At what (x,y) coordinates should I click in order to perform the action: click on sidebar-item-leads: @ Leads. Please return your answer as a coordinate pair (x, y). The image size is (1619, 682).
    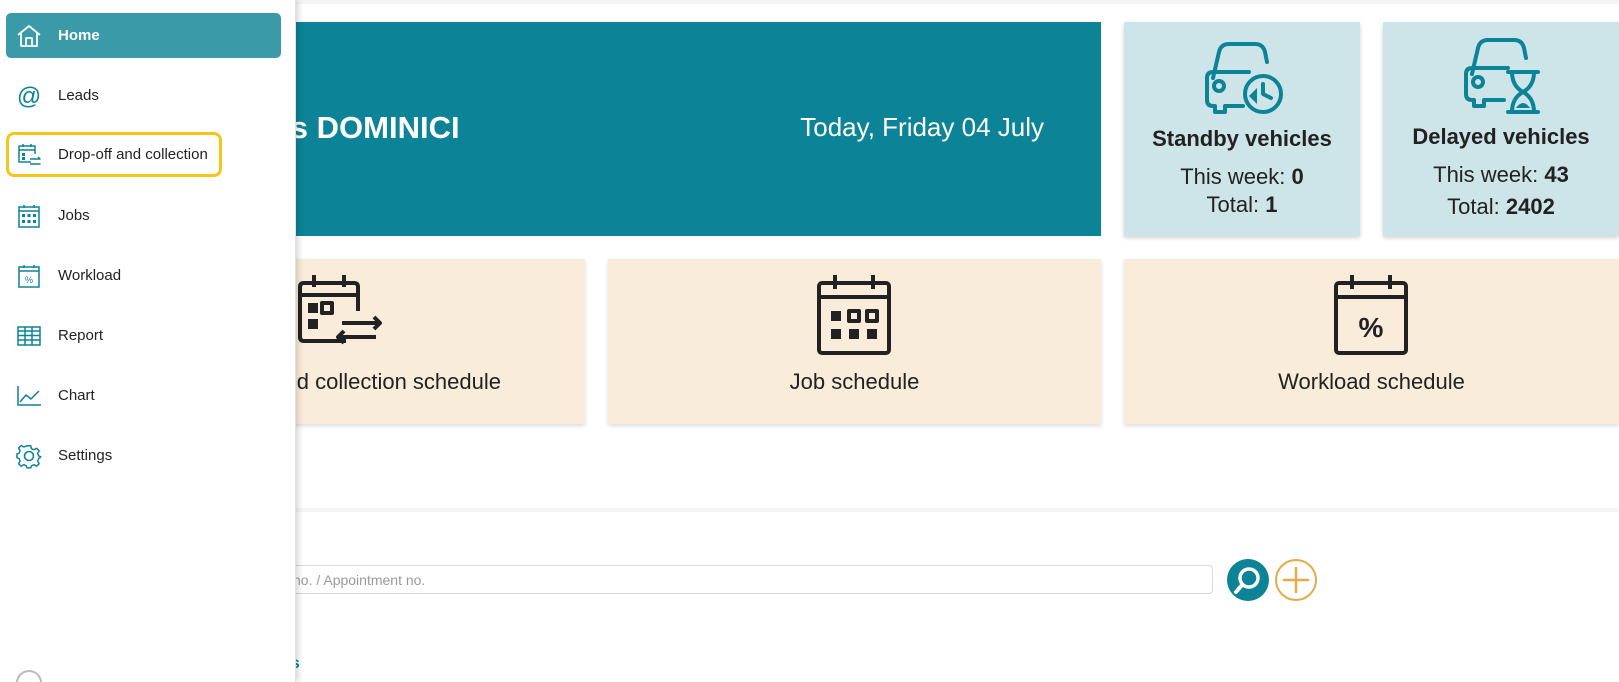
    Looking at the image, I should click on (143, 95).